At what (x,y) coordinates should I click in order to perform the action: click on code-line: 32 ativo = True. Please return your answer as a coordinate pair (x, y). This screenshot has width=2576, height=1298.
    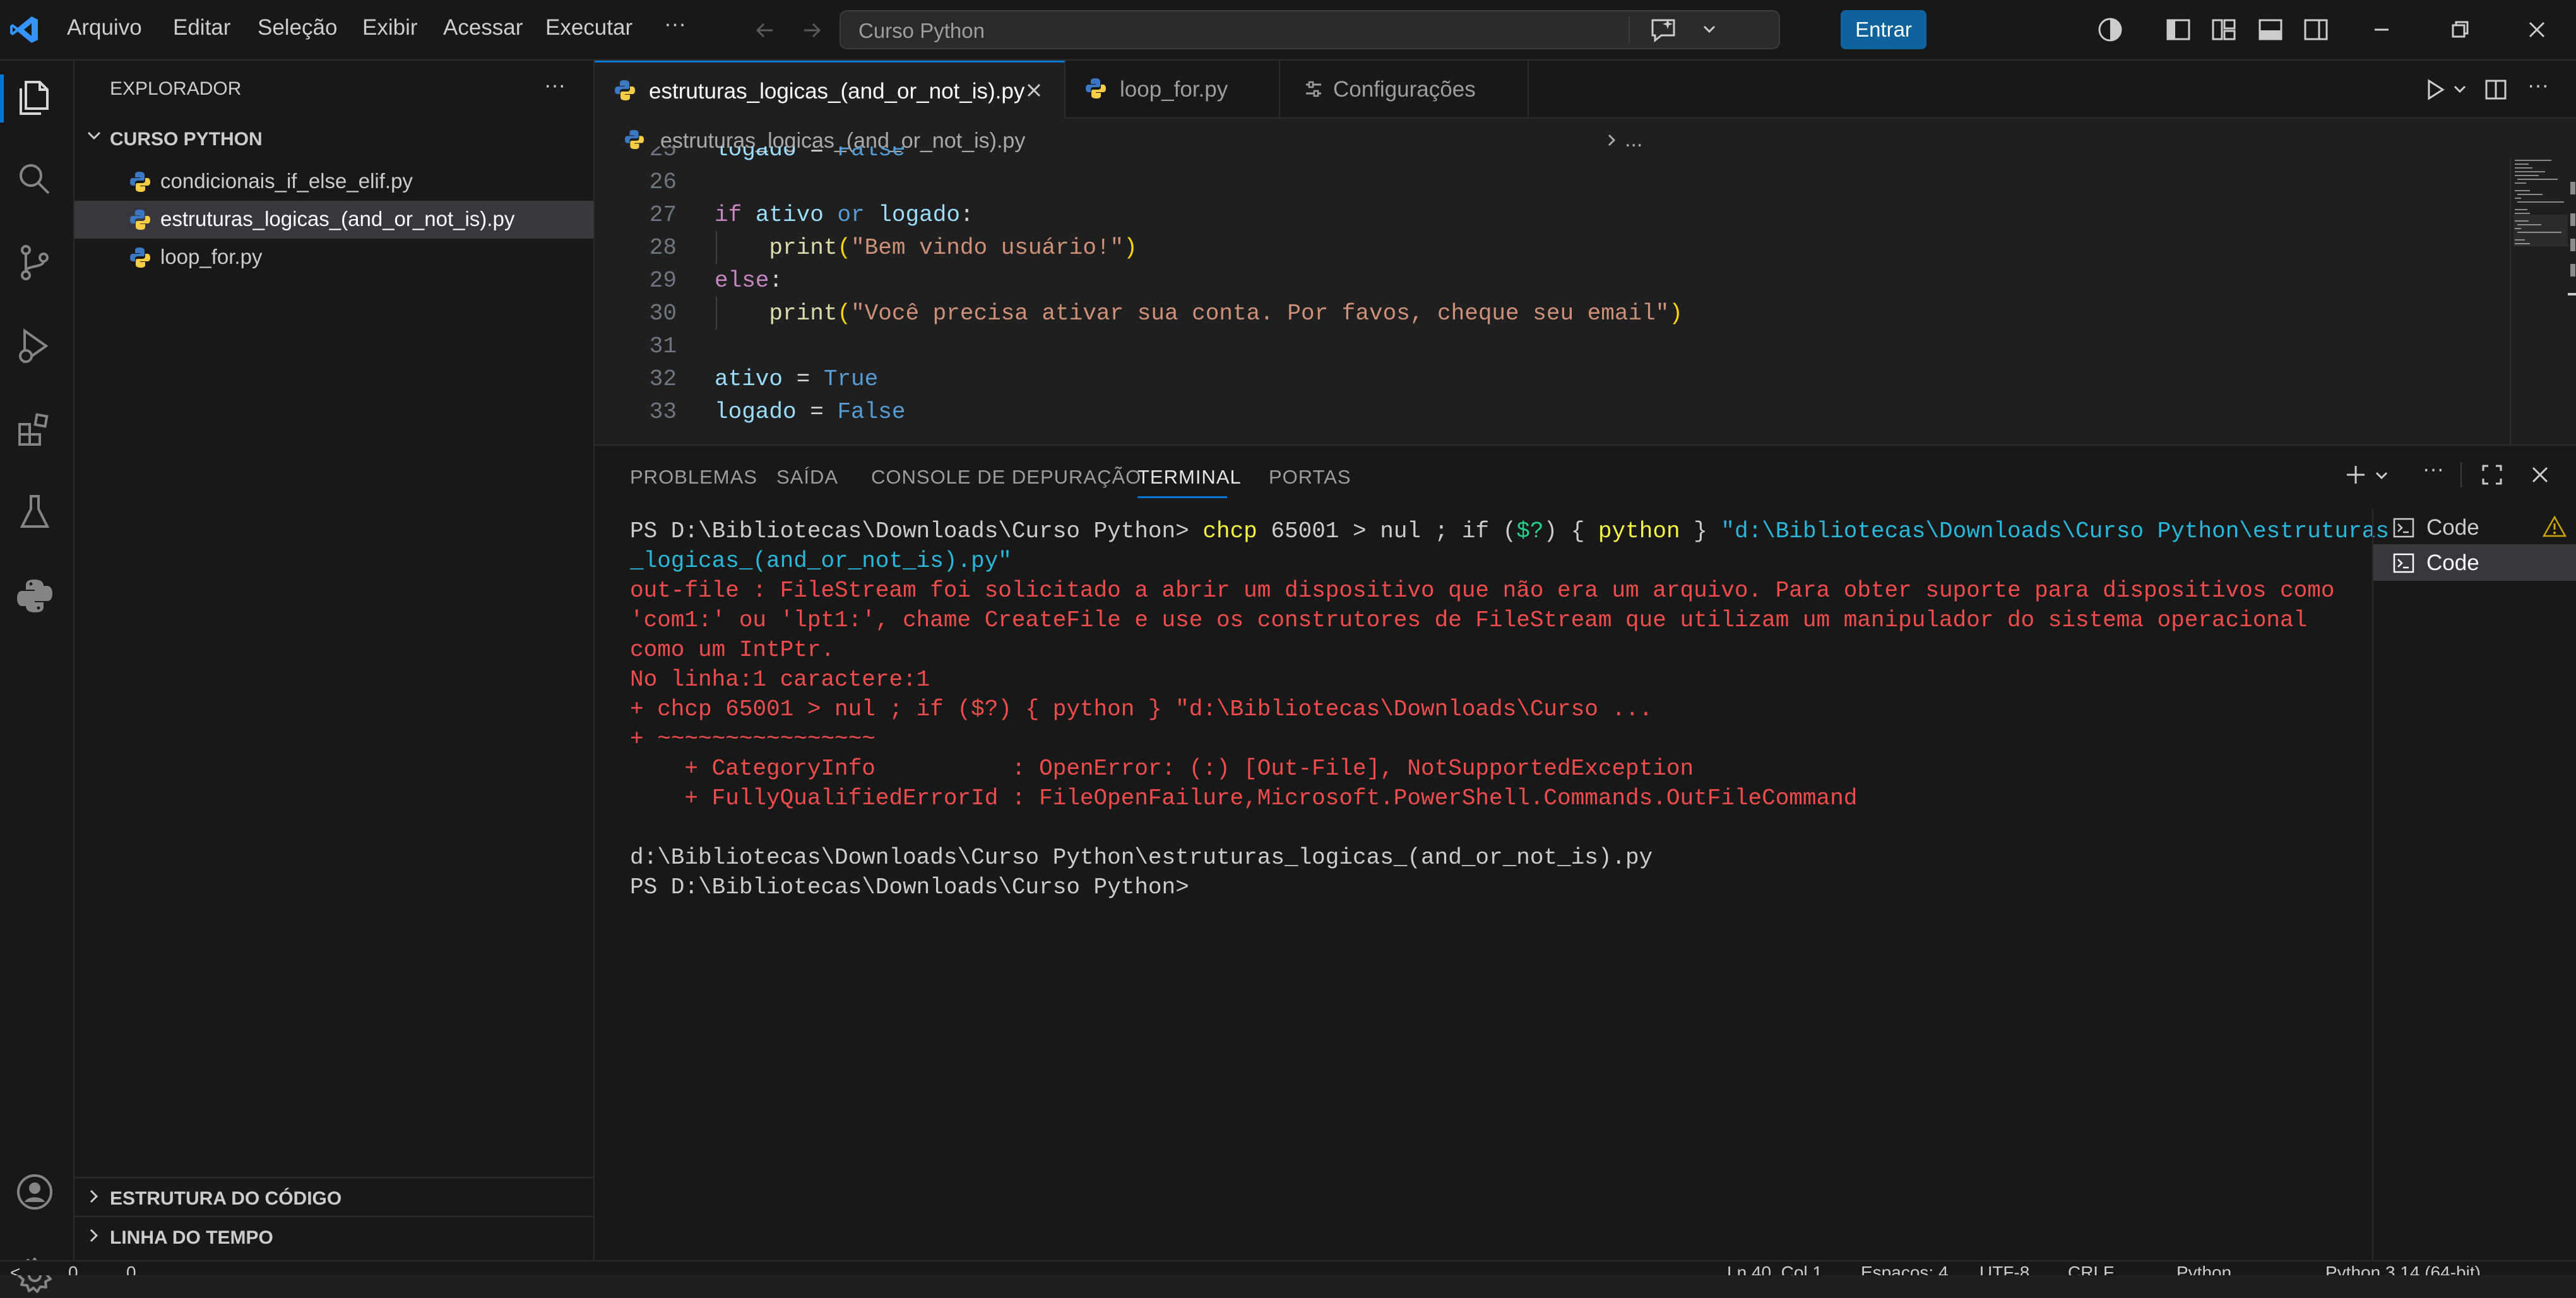
    Looking at the image, I should click on (1510, 378).